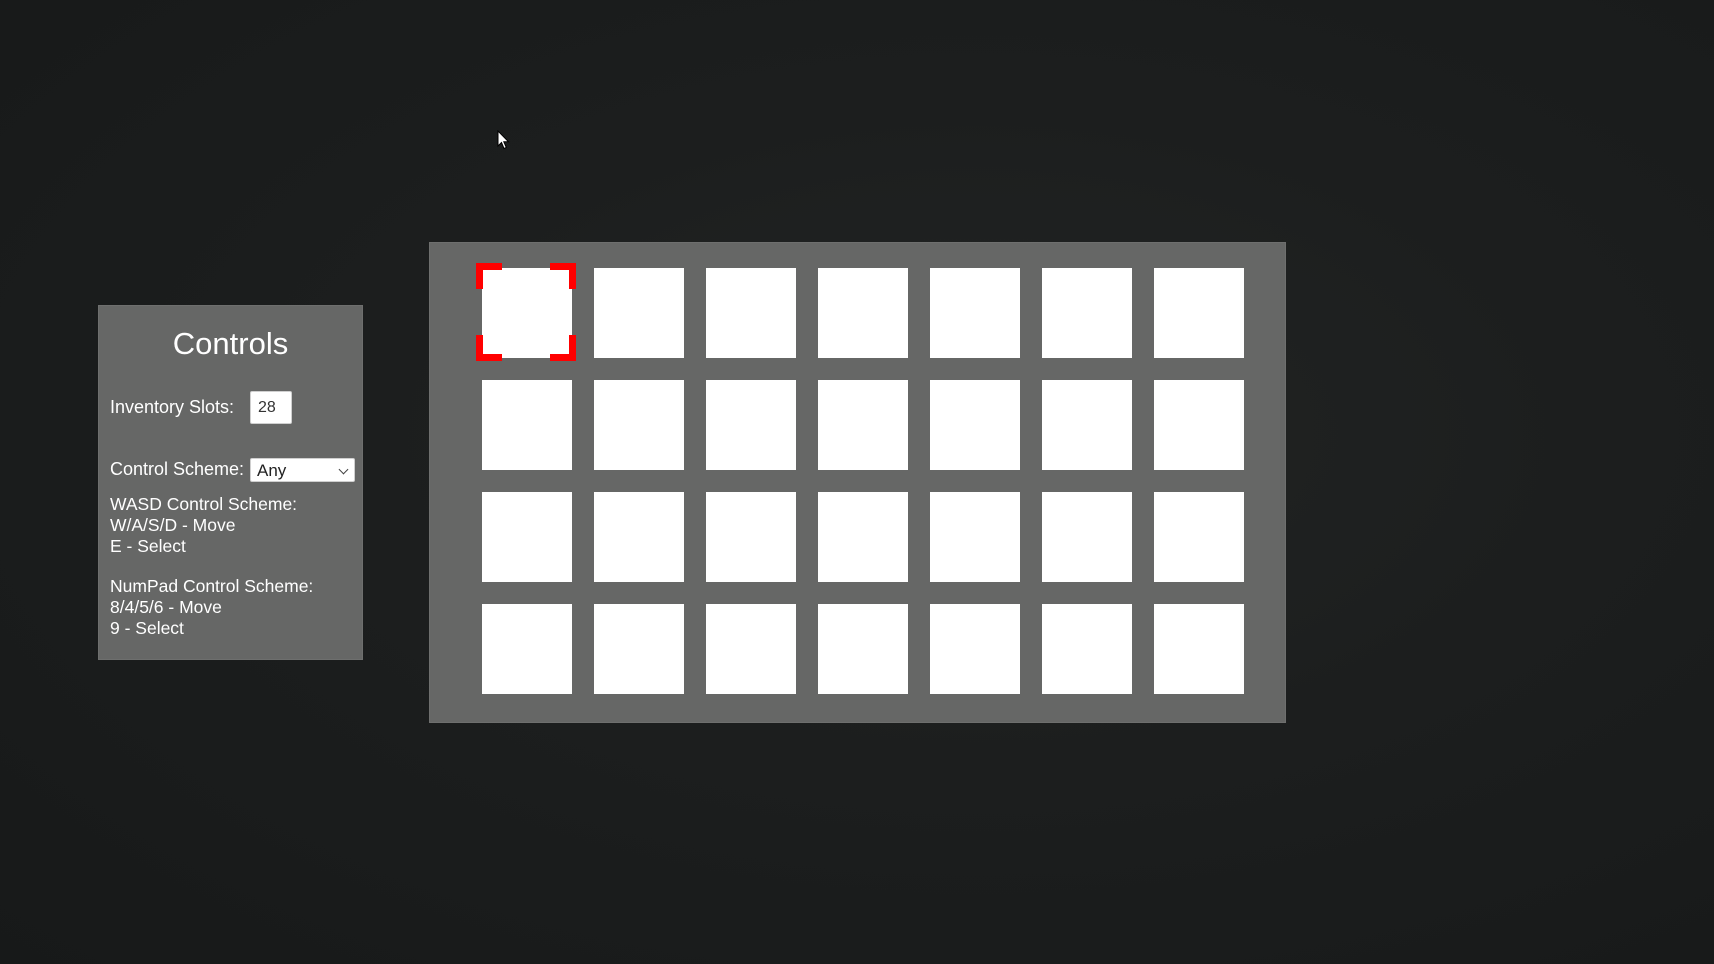 This screenshot has height=964, width=1714. What do you see at coordinates (526, 312) in the screenshot?
I see `slot-selector-cursor` at bounding box center [526, 312].